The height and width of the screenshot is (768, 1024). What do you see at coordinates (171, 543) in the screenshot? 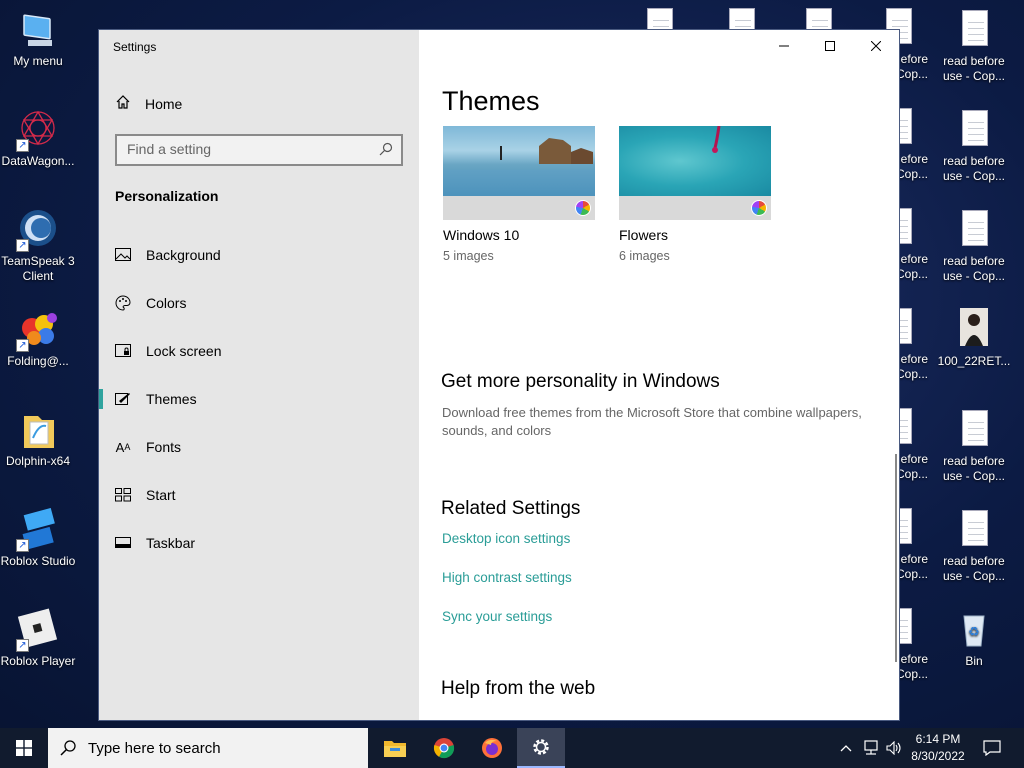
I see `sidebar-item-label: Taskbar` at bounding box center [171, 543].